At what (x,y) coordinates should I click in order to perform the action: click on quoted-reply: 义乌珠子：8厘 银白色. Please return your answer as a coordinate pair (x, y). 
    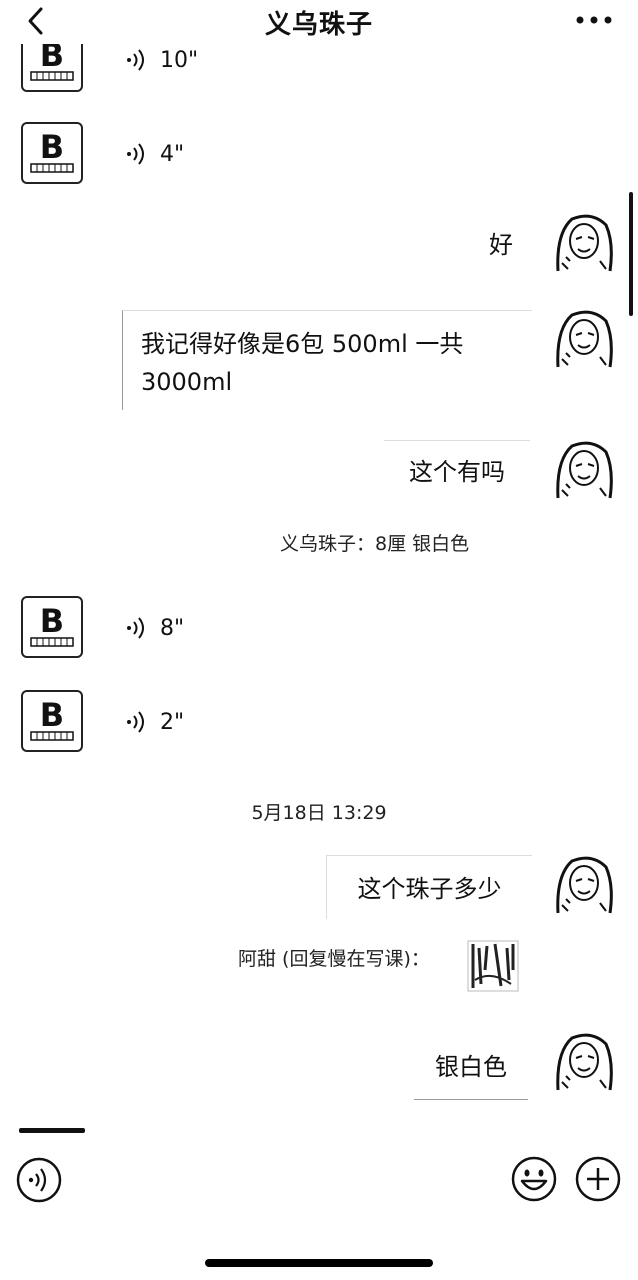
    Looking at the image, I should click on (374, 542).